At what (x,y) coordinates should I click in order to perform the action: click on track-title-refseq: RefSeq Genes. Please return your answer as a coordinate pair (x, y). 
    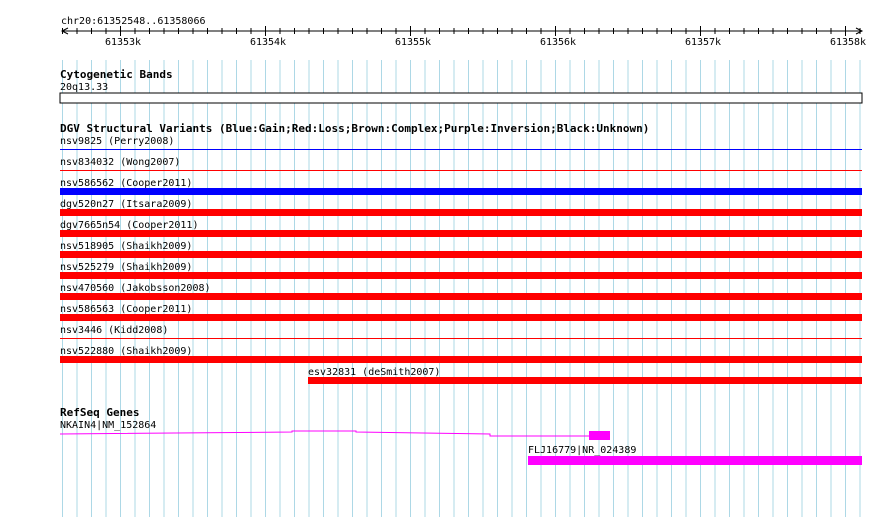
    Looking at the image, I should click on (99, 412).